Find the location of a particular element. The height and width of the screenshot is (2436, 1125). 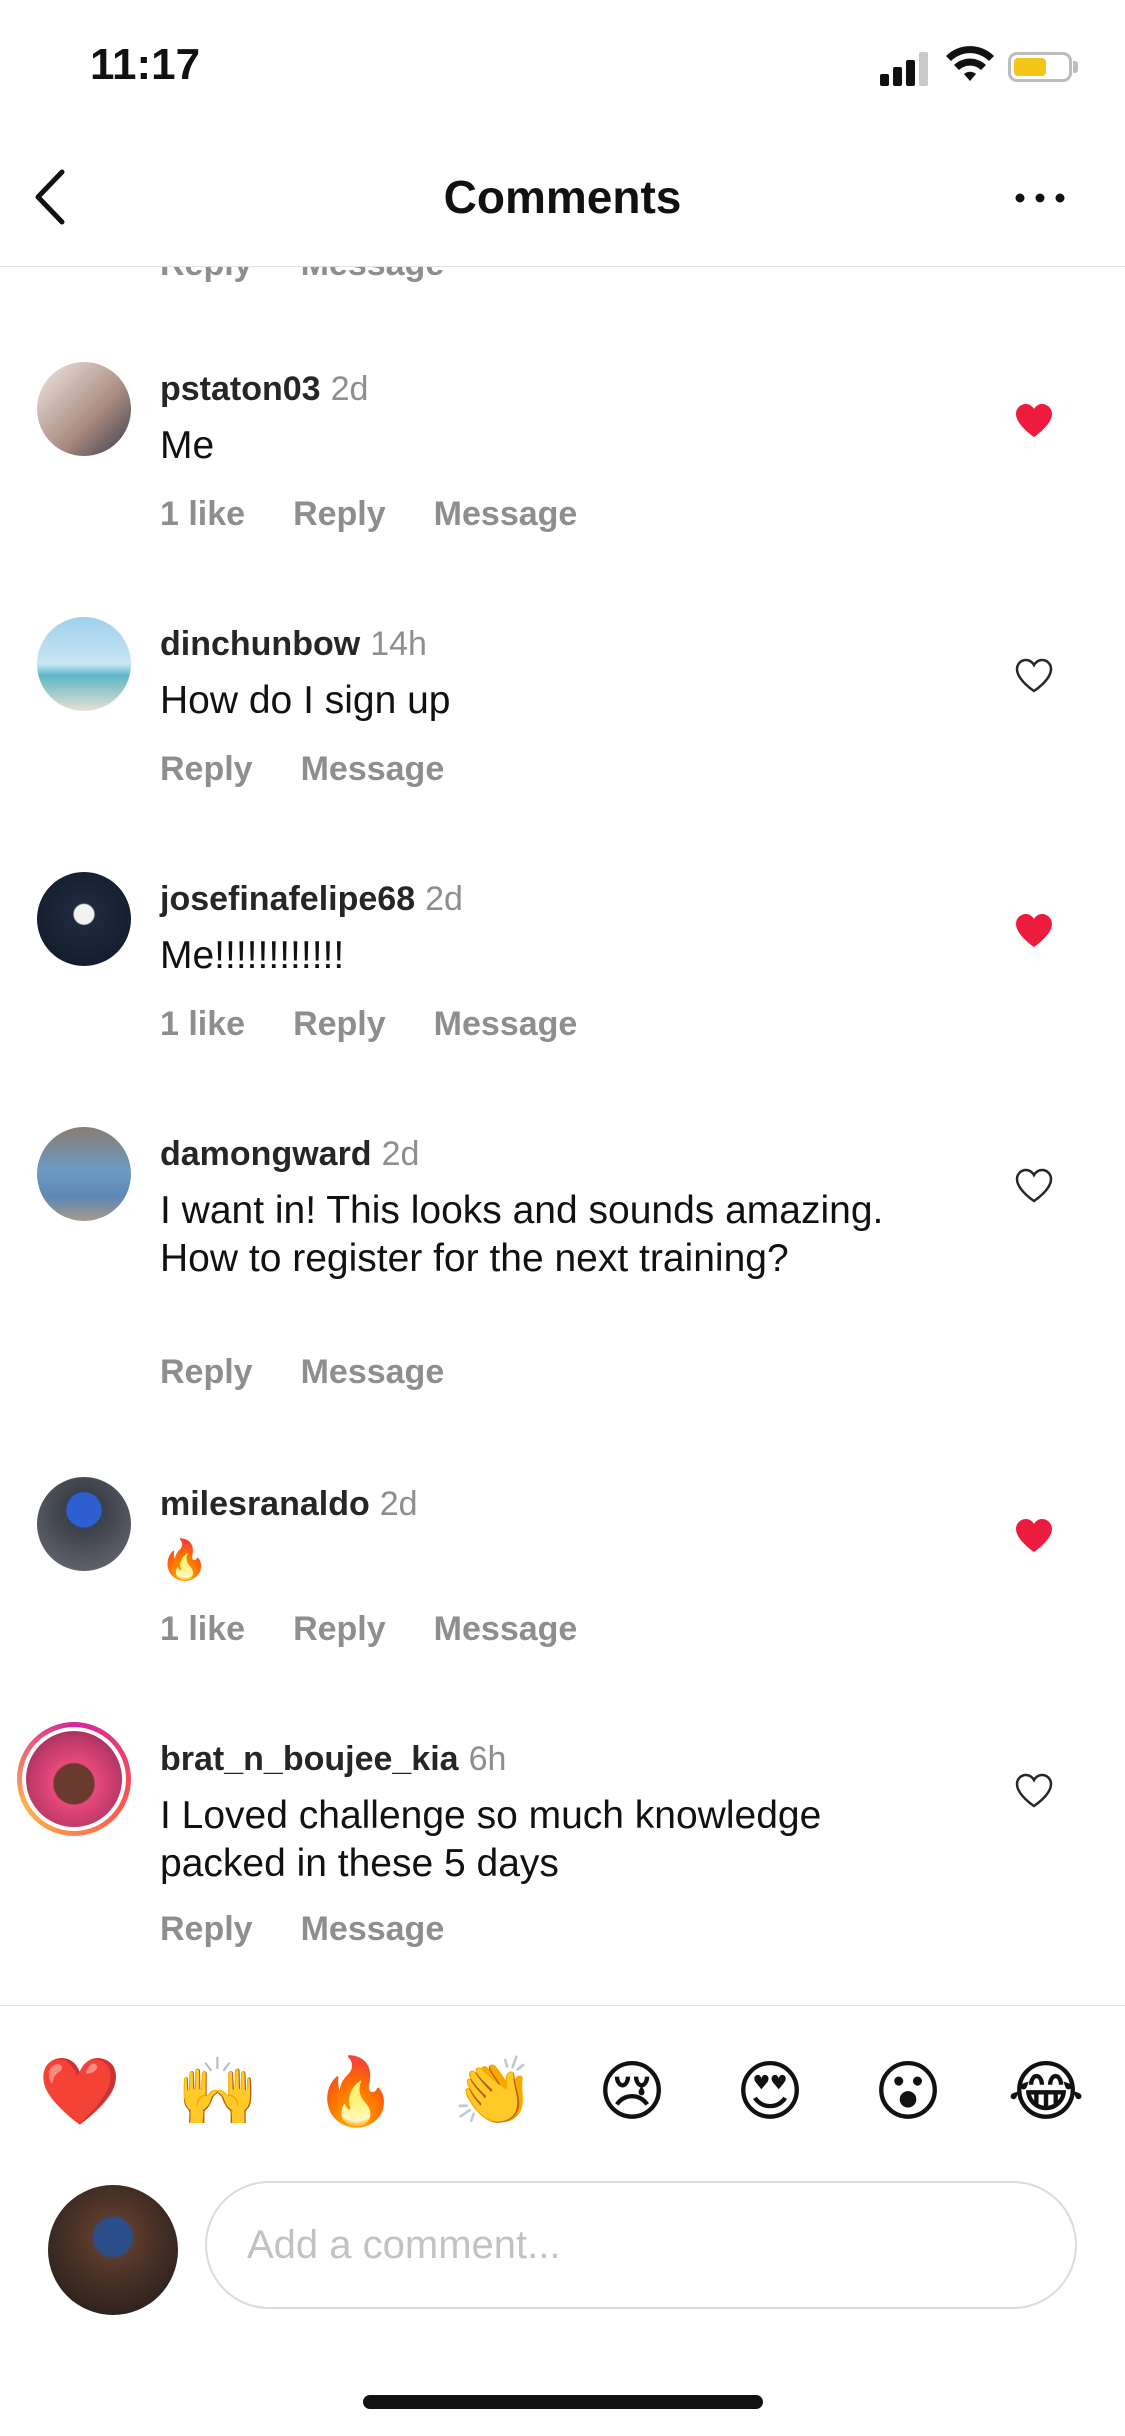

battery-icon is located at coordinates (1040, 67).